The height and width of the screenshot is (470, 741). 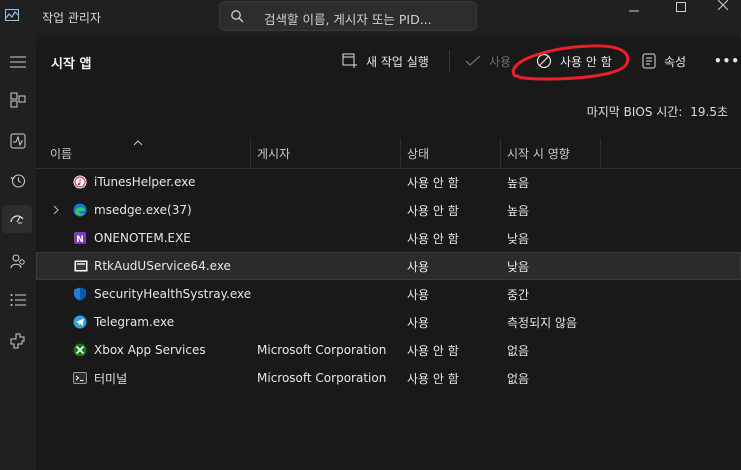 I want to click on app-name: Xbox App Services, so click(x=150, y=350).